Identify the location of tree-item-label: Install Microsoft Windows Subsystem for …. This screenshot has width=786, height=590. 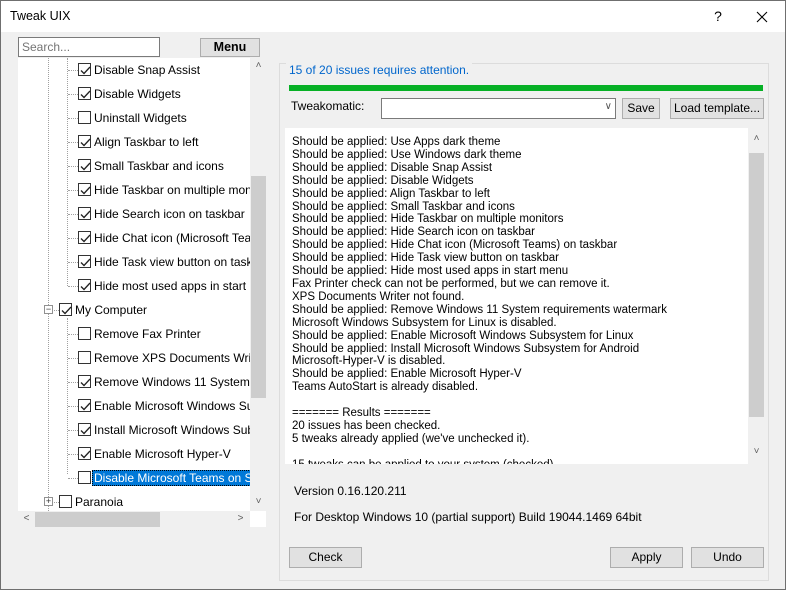
(179, 430).